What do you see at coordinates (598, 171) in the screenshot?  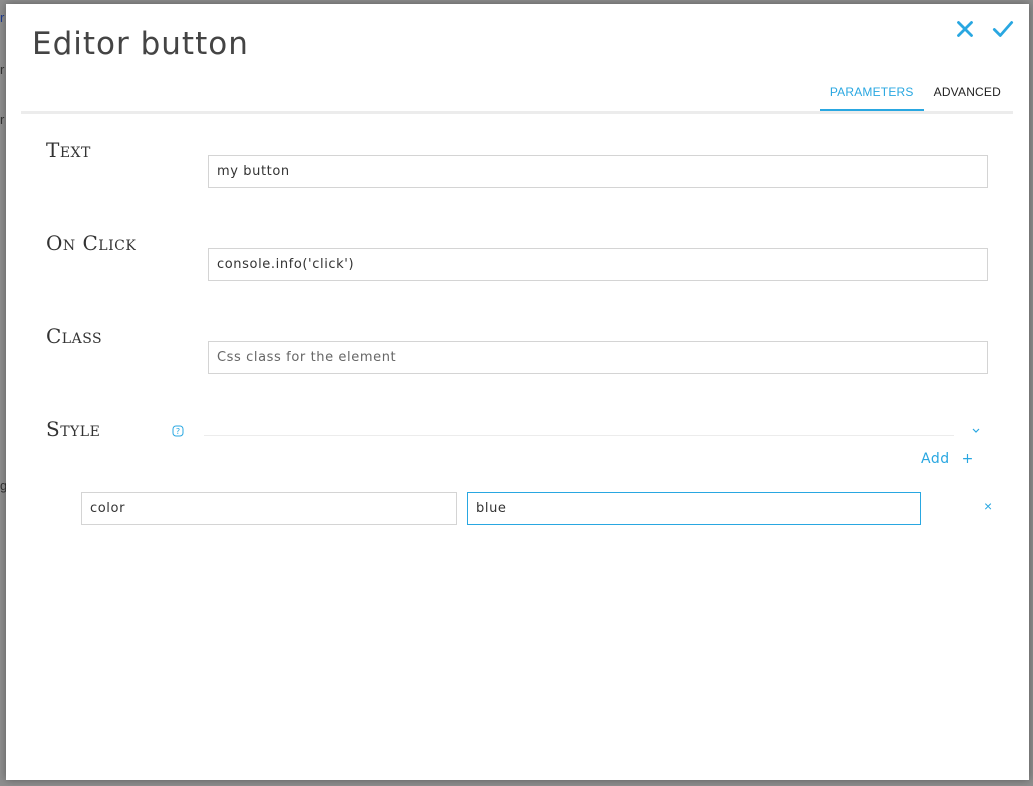 I see `text-input` at bounding box center [598, 171].